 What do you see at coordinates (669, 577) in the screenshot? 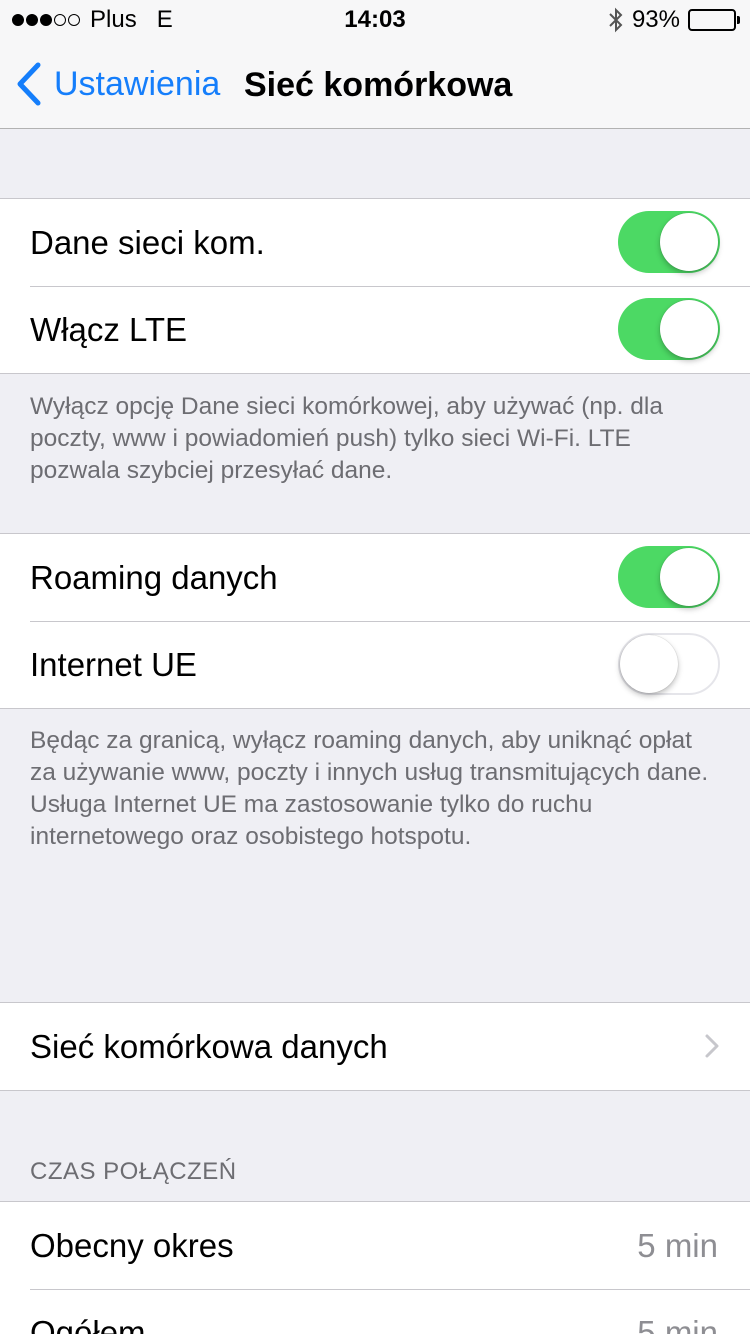
I see `data-roaming-toggle` at bounding box center [669, 577].